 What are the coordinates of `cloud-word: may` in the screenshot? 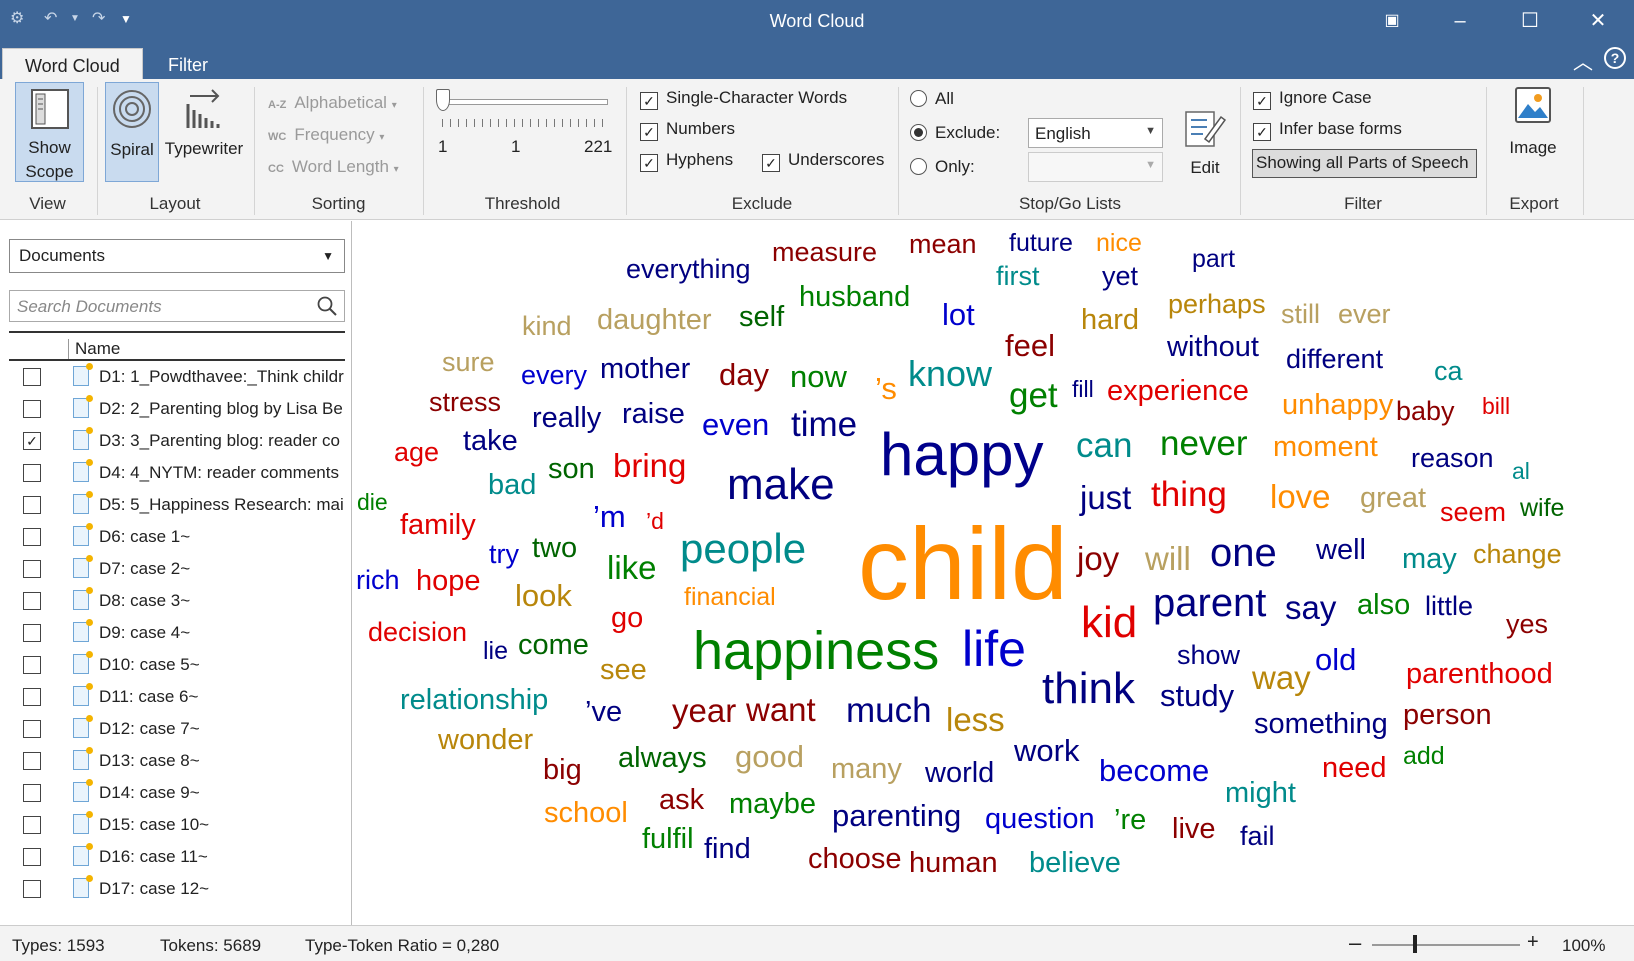 It's located at (1429, 559).